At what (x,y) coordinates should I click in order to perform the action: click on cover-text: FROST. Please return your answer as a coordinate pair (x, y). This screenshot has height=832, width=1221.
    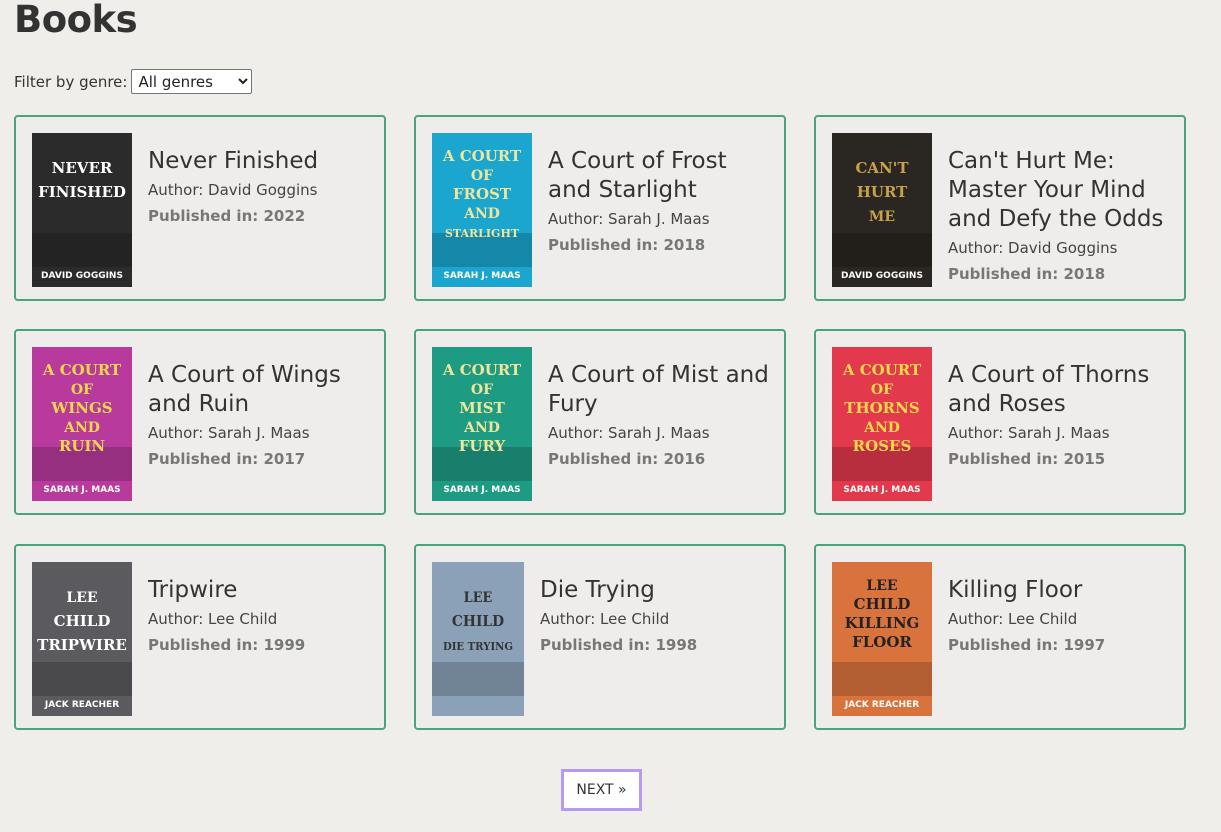
    Looking at the image, I should click on (482, 194).